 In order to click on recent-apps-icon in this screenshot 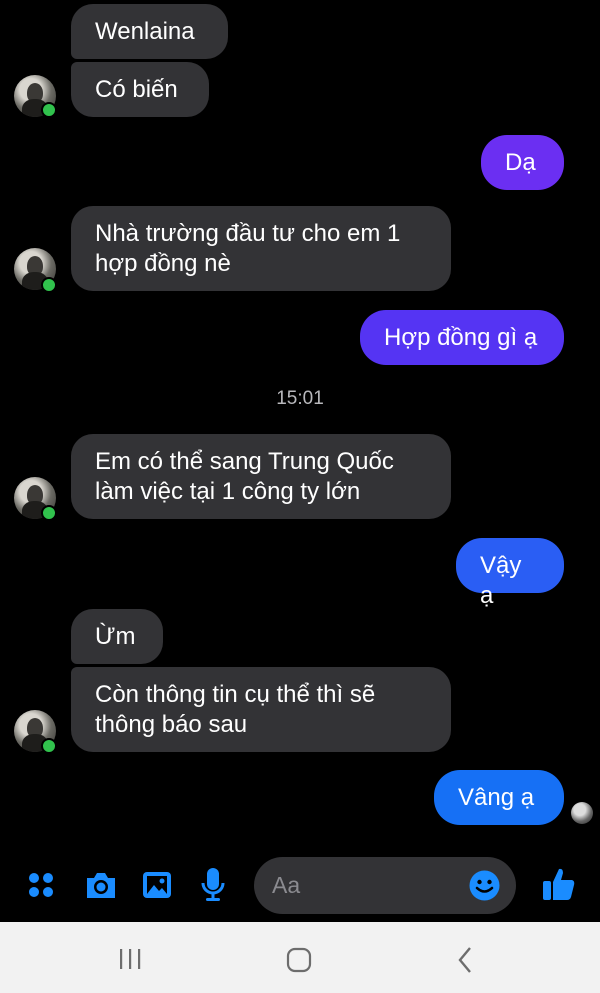, I will do `click(130, 959)`.